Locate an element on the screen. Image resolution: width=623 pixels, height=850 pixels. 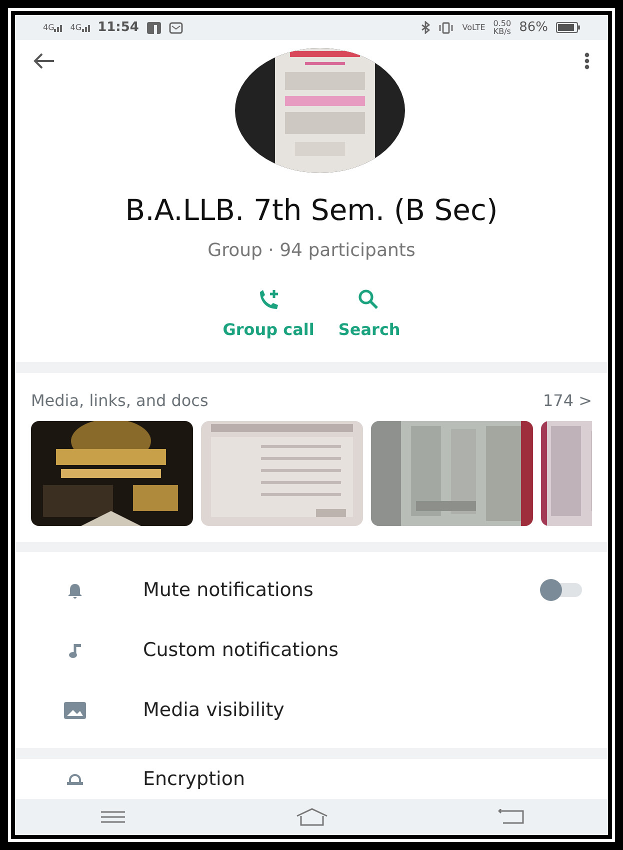
mail-icon is located at coordinates (175, 28).